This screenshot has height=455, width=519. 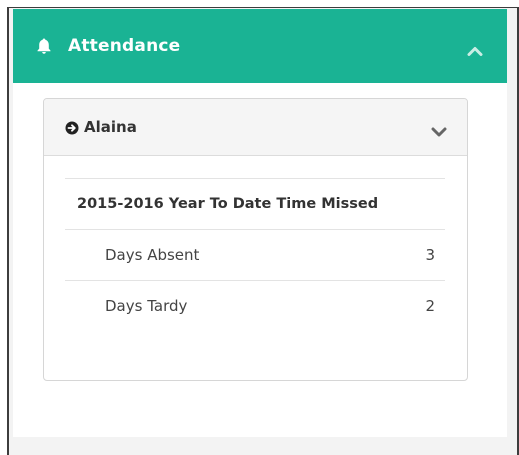 I want to click on row-label-days-tardy: Days Tardy, so click(x=146, y=306).